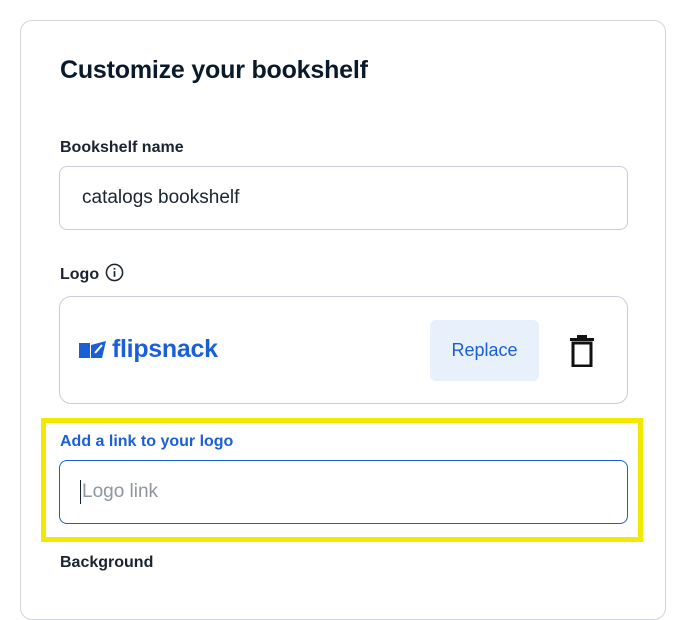 This screenshot has width=688, height=620. I want to click on logo-label-row: Logo, so click(92, 273).